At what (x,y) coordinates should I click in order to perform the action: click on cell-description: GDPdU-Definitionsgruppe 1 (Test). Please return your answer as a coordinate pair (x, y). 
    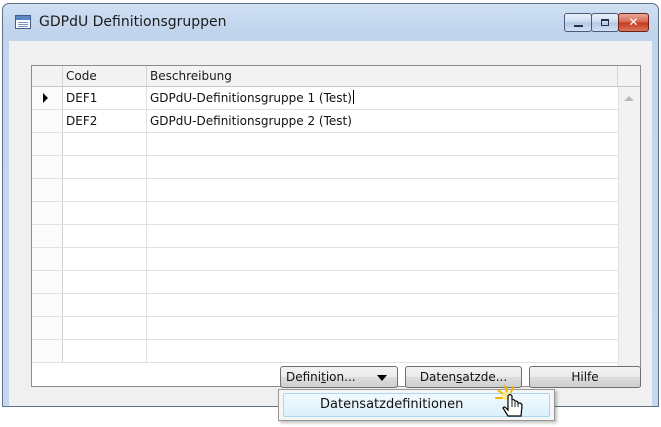
    Looking at the image, I should click on (382, 98).